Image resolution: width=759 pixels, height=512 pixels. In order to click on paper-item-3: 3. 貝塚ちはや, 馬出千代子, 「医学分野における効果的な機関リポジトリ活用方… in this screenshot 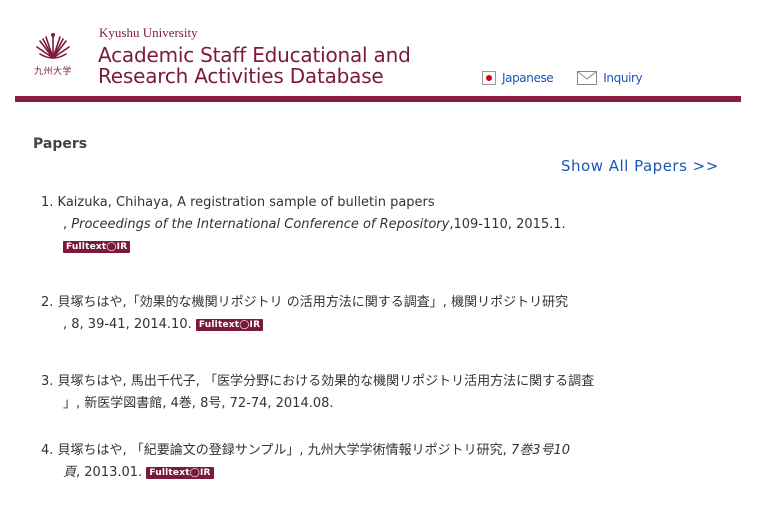, I will do `click(317, 393)`.